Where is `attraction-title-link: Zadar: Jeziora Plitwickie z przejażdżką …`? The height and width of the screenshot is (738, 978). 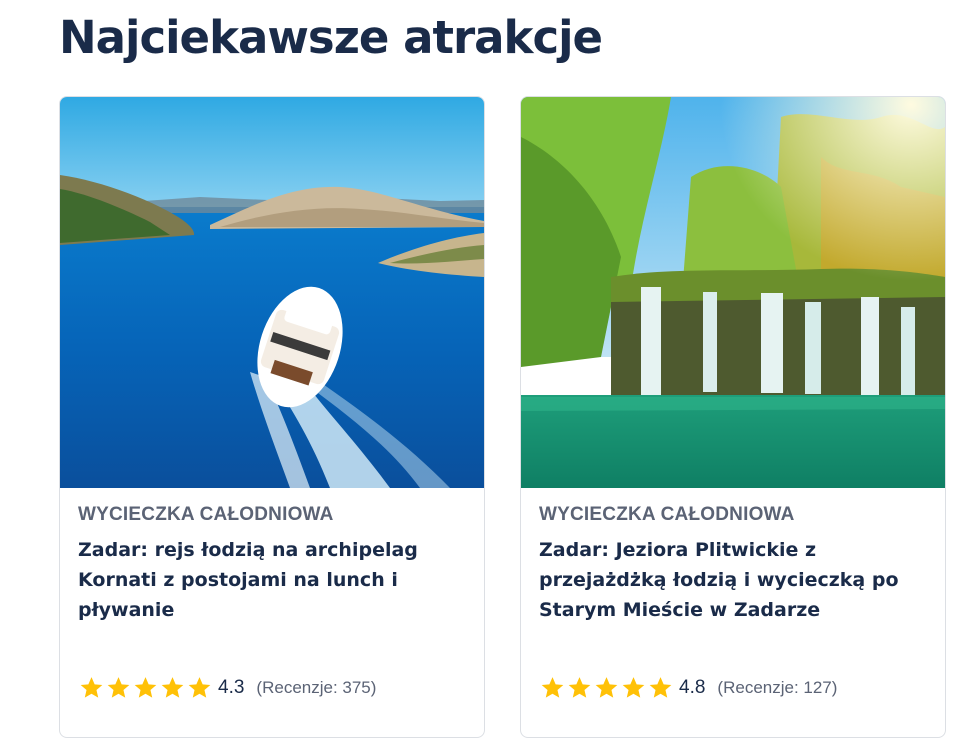 attraction-title-link: Zadar: Jeziora Plitwickie z przejażdżką … is located at coordinates (729, 580).